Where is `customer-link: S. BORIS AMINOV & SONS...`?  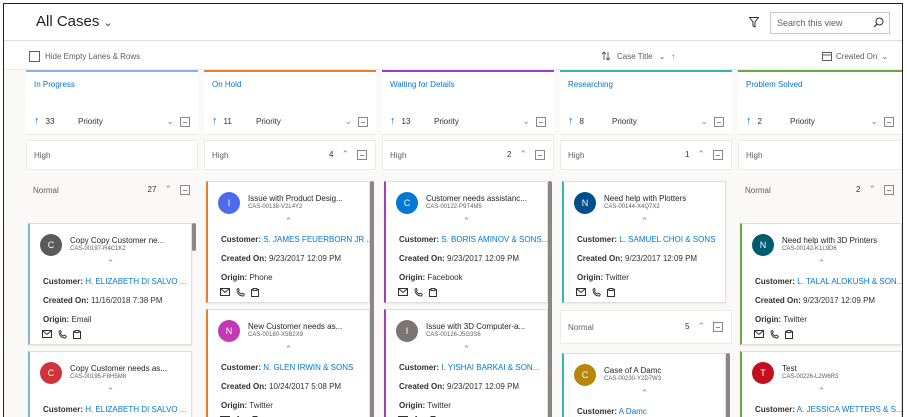 customer-link: S. BORIS AMINOV & SONS... is located at coordinates (494, 239).